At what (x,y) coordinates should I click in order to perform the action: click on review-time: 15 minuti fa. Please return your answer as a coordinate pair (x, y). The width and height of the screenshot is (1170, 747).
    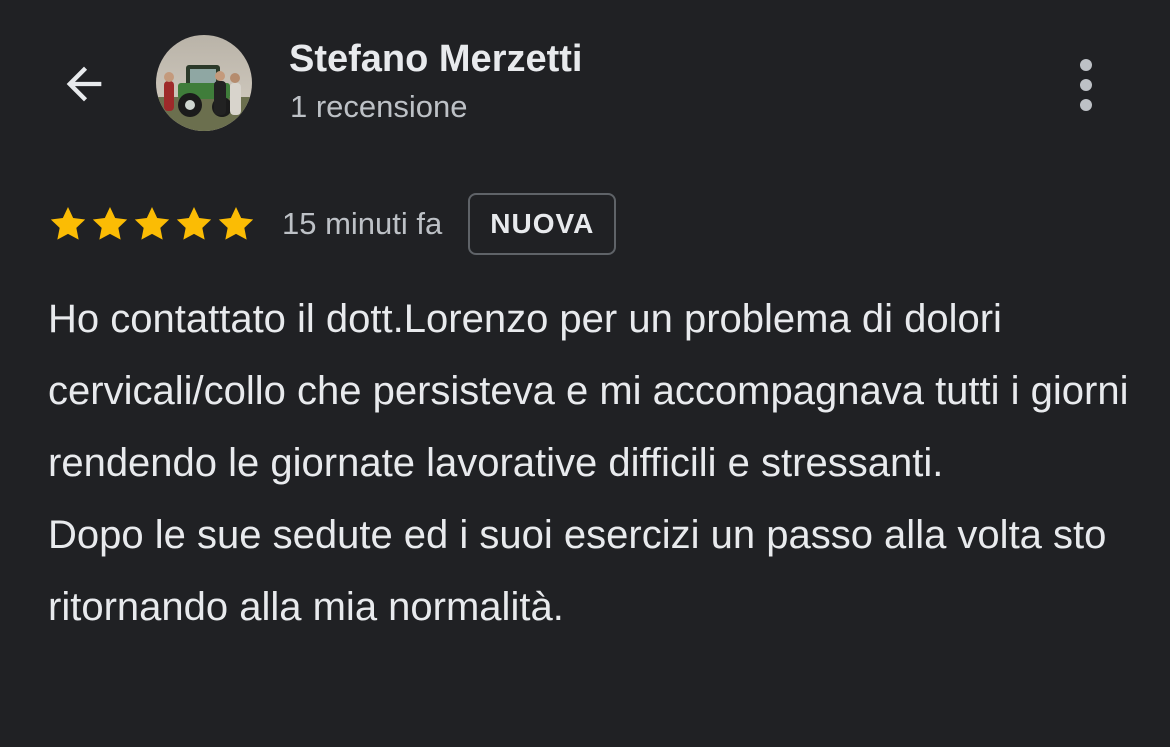
    Looking at the image, I should click on (362, 223).